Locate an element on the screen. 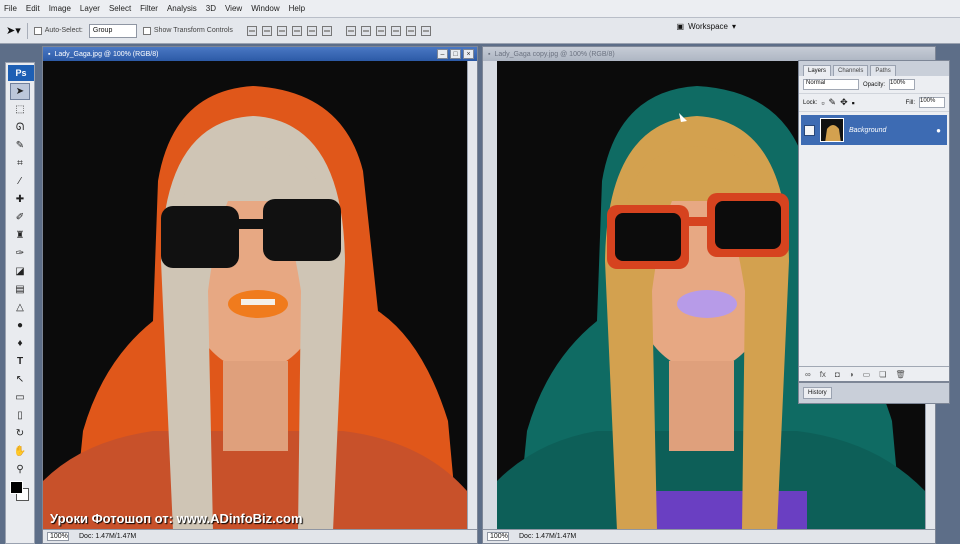  foreground-color-swatch is located at coordinates (16, 487).